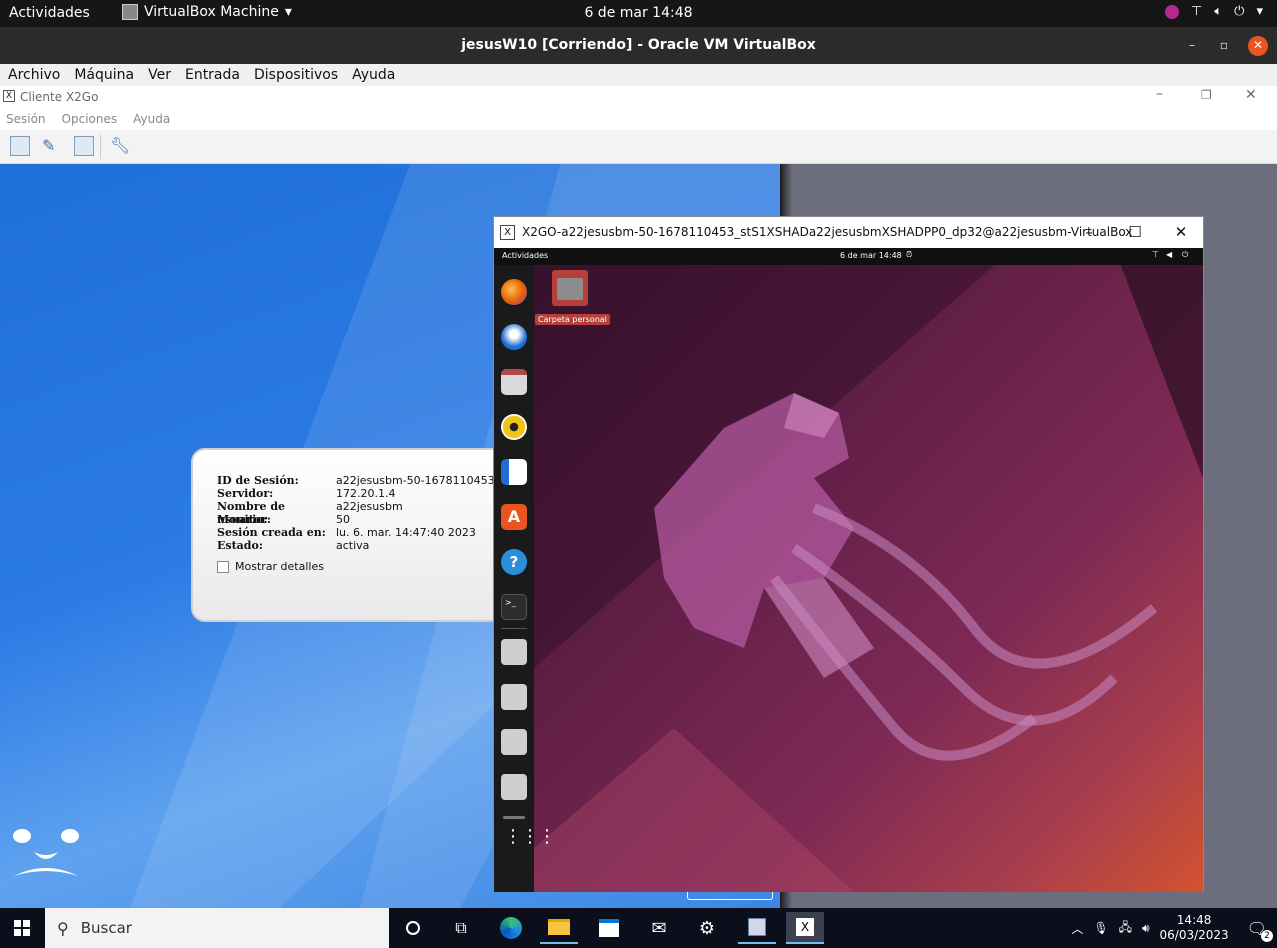  Describe the element at coordinates (514, 292) in the screenshot. I see `firefox-icon` at that location.